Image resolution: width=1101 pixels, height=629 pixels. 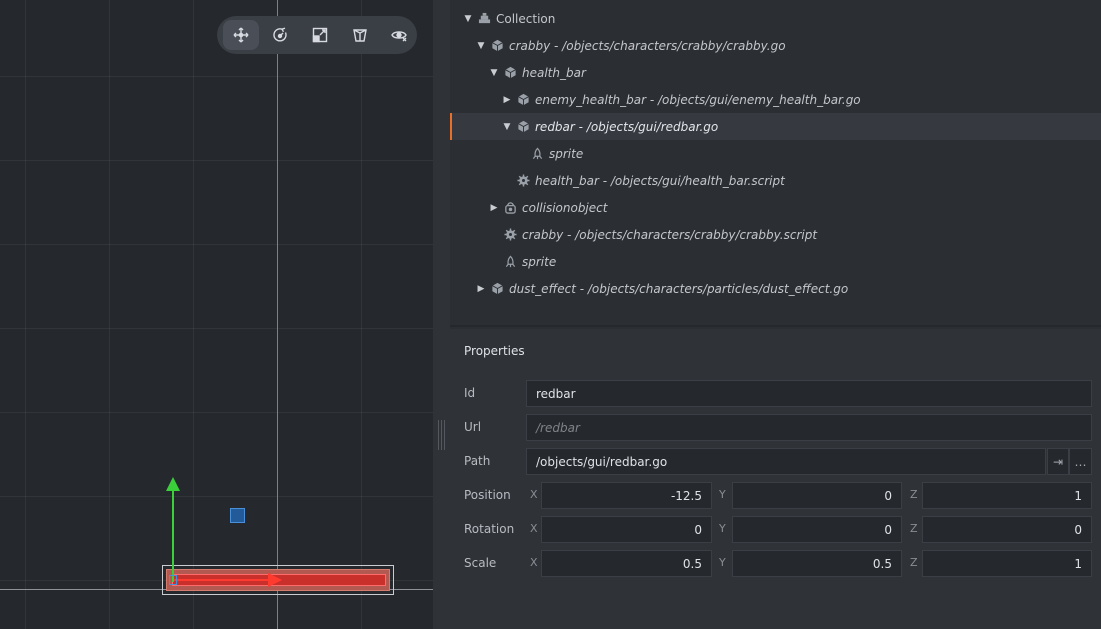 I want to click on move-tool-icon, so click(x=241, y=35).